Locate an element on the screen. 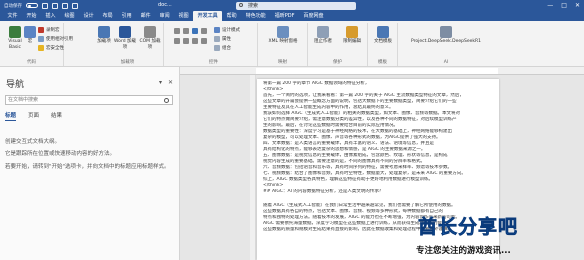 The width and height of the screenshot is (584, 260). tab-pages: 页面 is located at coordinates (33, 116).